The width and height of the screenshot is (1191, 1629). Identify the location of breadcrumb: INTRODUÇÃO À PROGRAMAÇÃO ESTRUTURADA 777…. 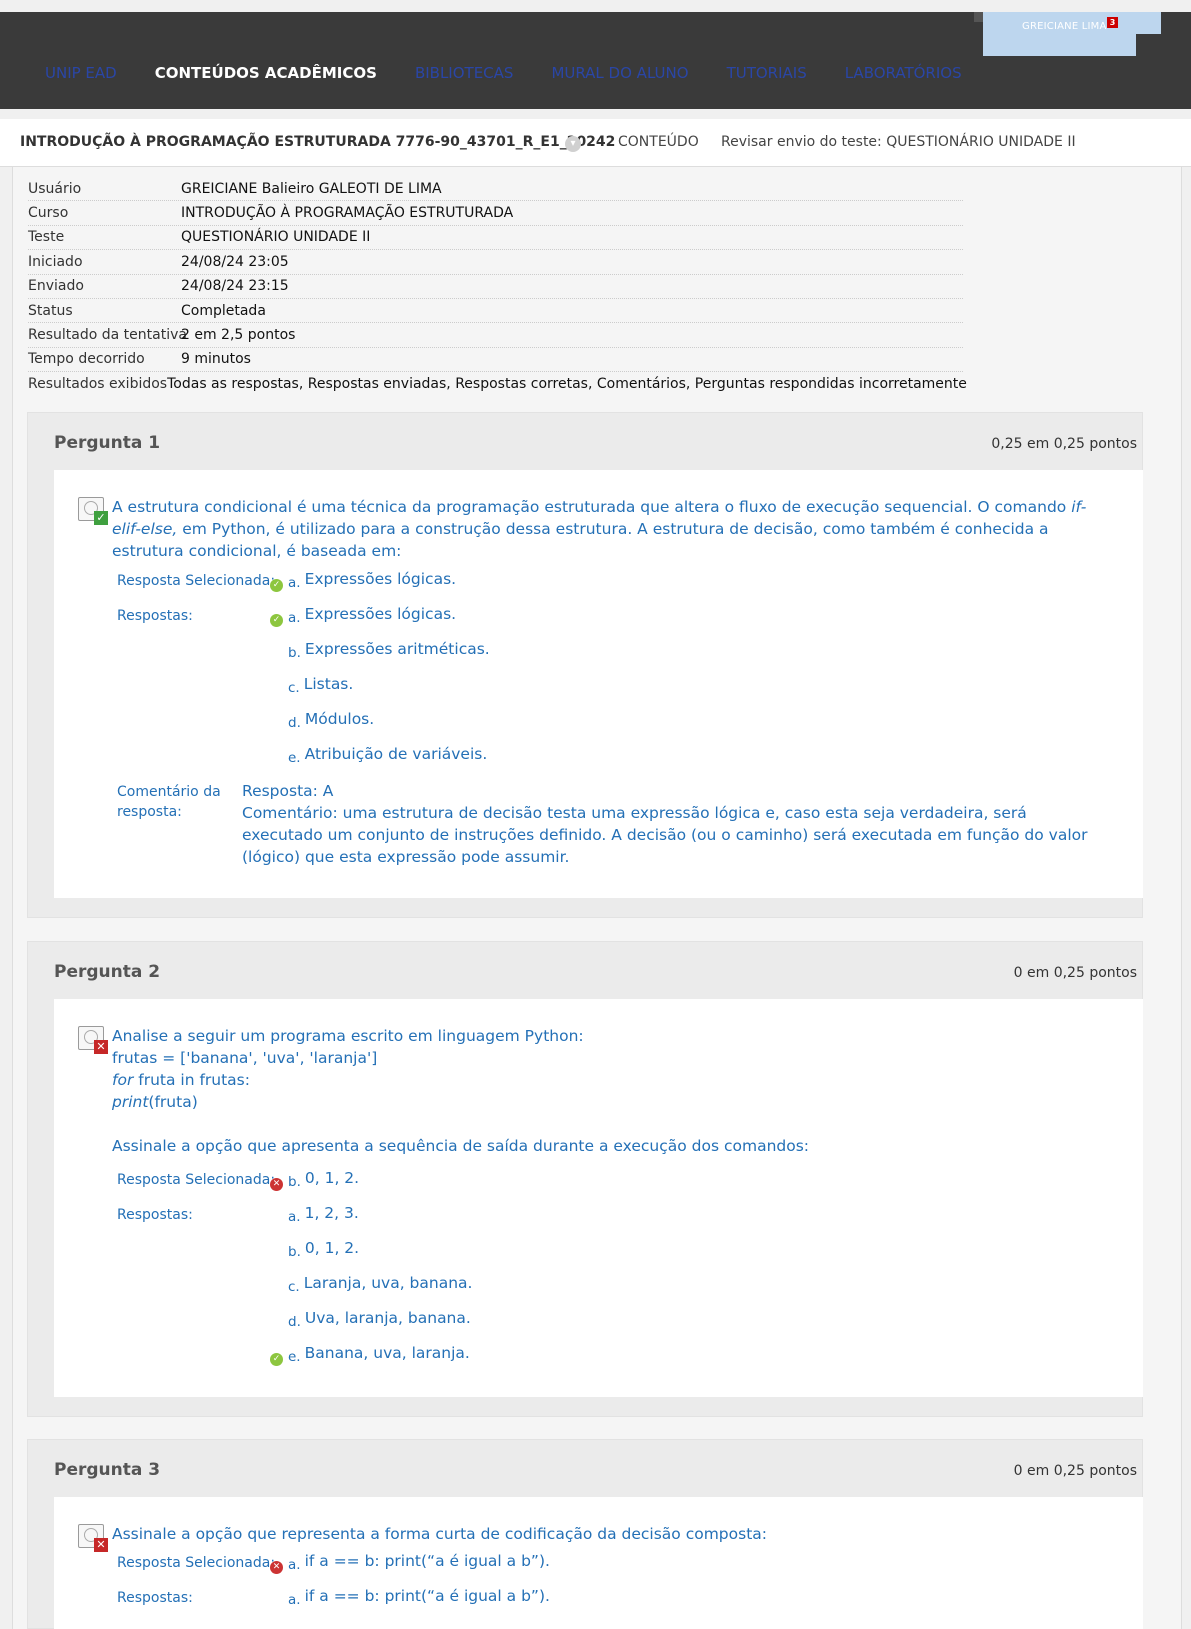
(595, 143).